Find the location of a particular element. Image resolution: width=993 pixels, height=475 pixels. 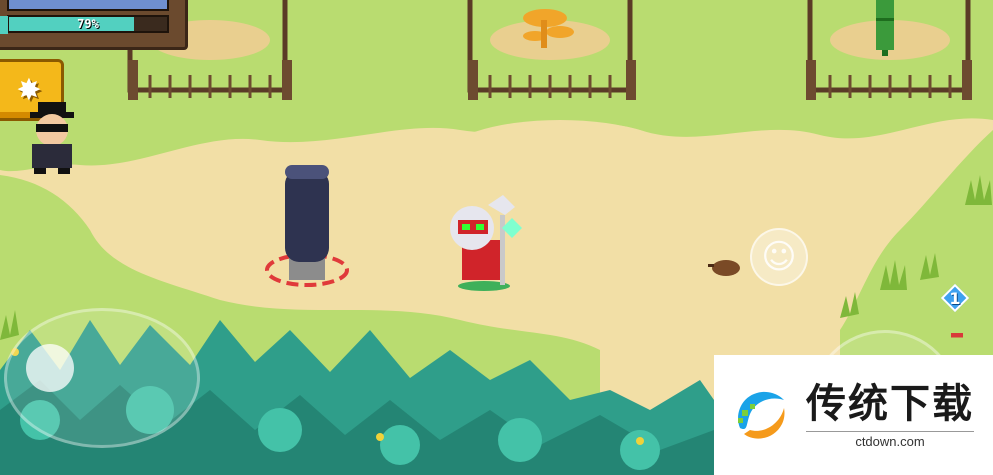

player-stats-panel: 79% is located at coordinates (94, 25).